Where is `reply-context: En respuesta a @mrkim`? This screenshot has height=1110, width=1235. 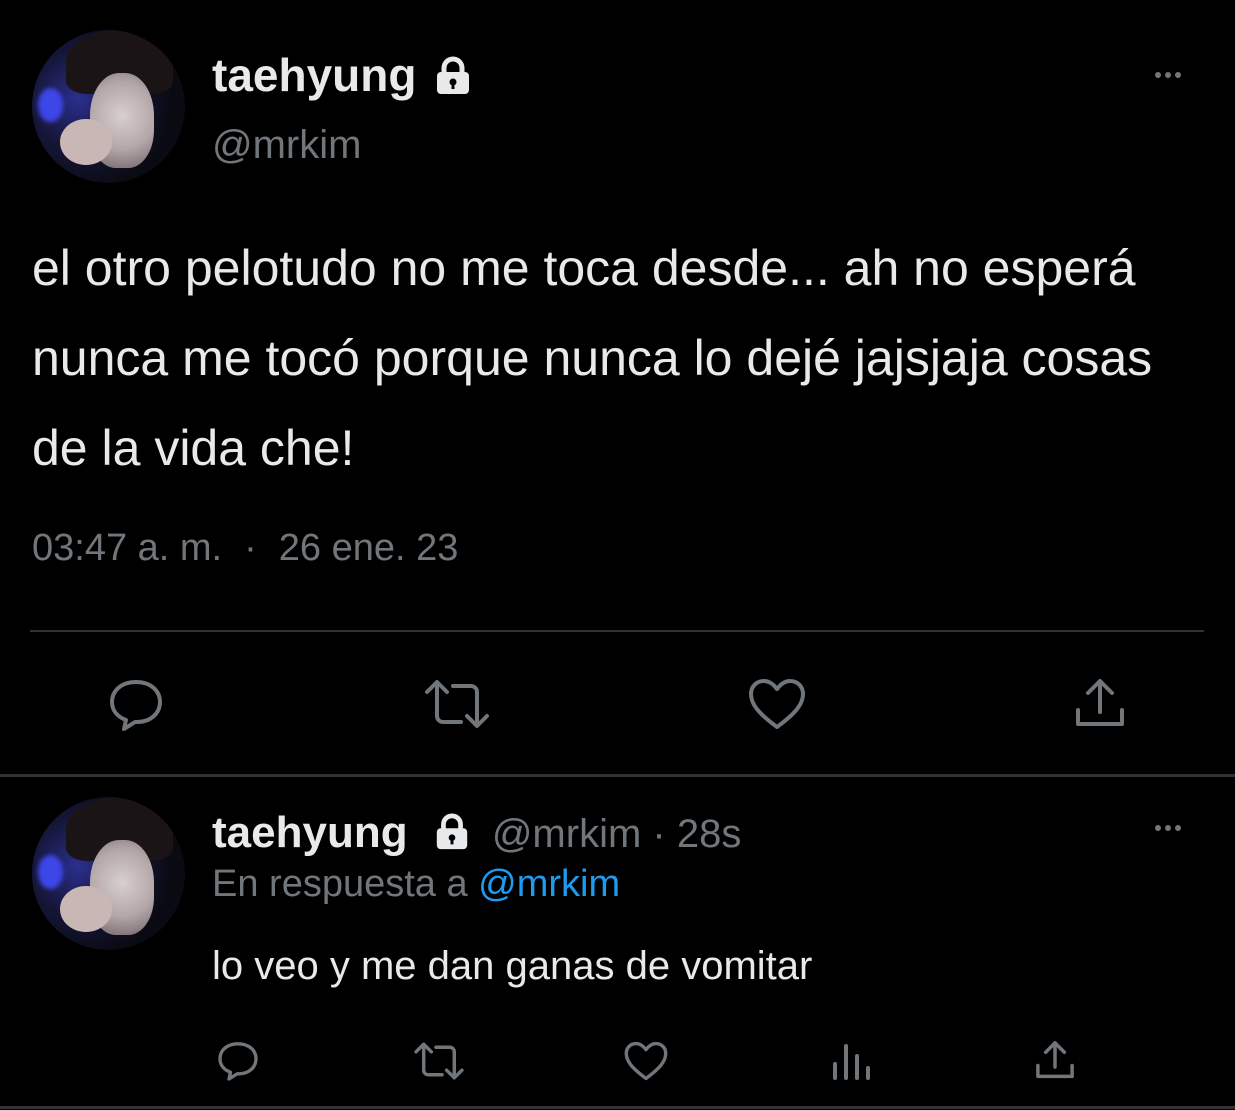
reply-context: En respuesta a @mrkim is located at coordinates (416, 884).